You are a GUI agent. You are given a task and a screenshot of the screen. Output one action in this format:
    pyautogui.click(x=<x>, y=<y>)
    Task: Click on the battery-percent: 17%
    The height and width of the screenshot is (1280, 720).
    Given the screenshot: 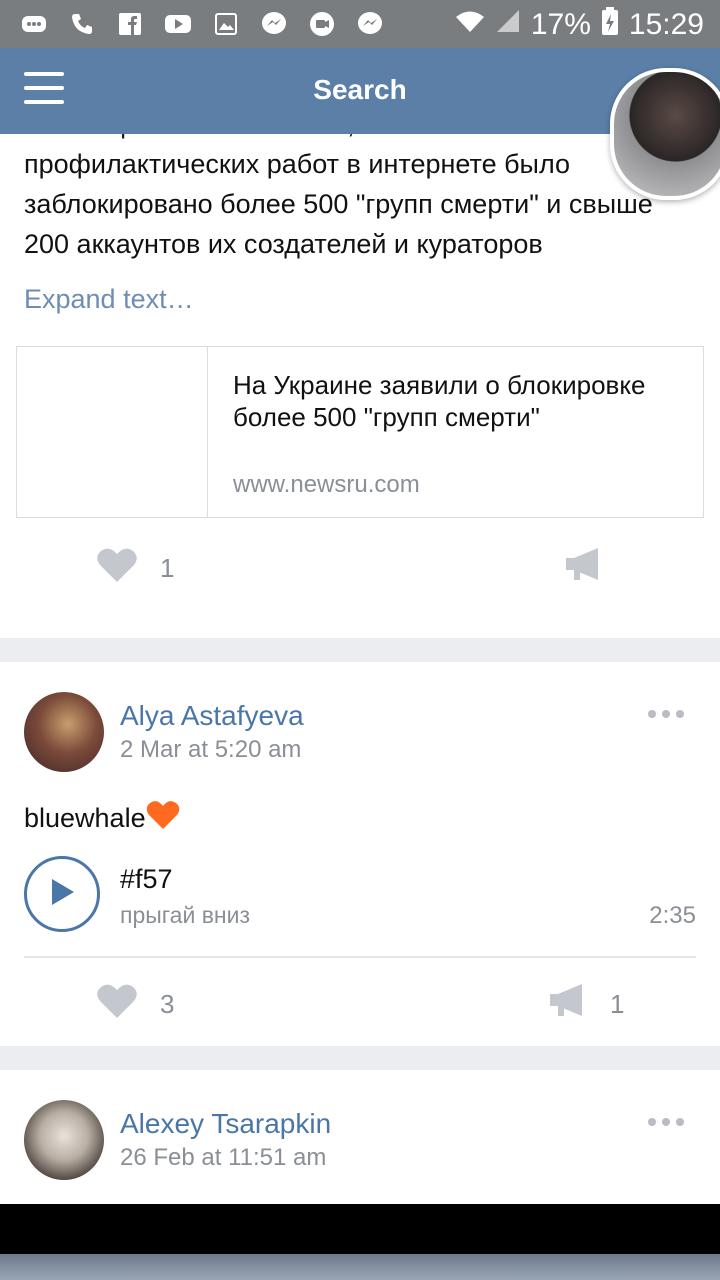 What is the action you would take?
    pyautogui.click(x=560, y=24)
    